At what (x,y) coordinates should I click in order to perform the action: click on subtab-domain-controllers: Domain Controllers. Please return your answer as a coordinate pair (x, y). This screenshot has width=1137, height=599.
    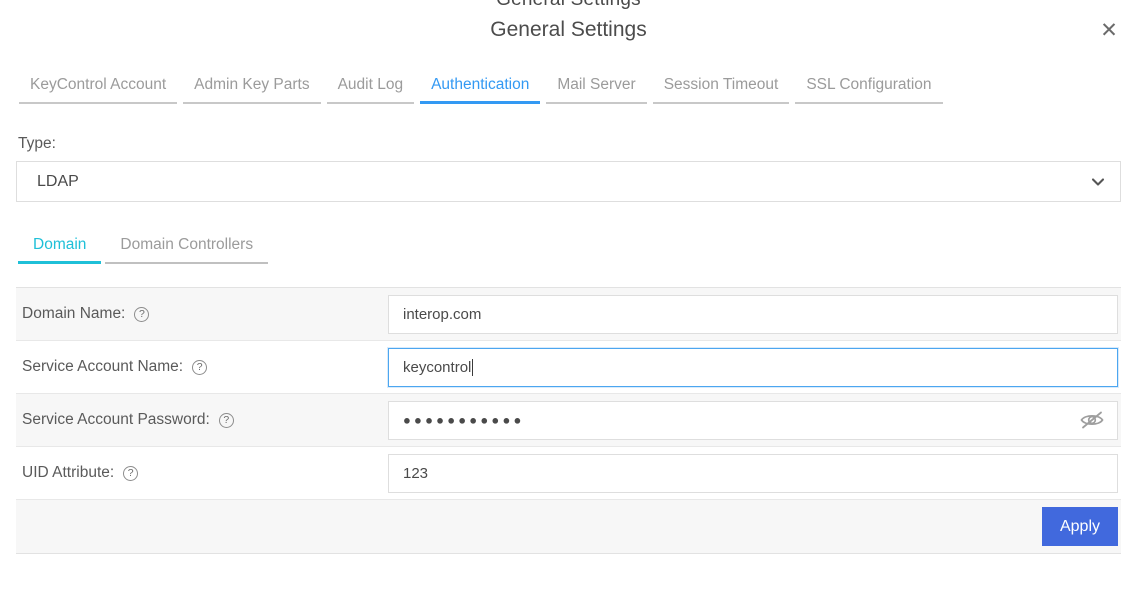
    Looking at the image, I should click on (186, 245).